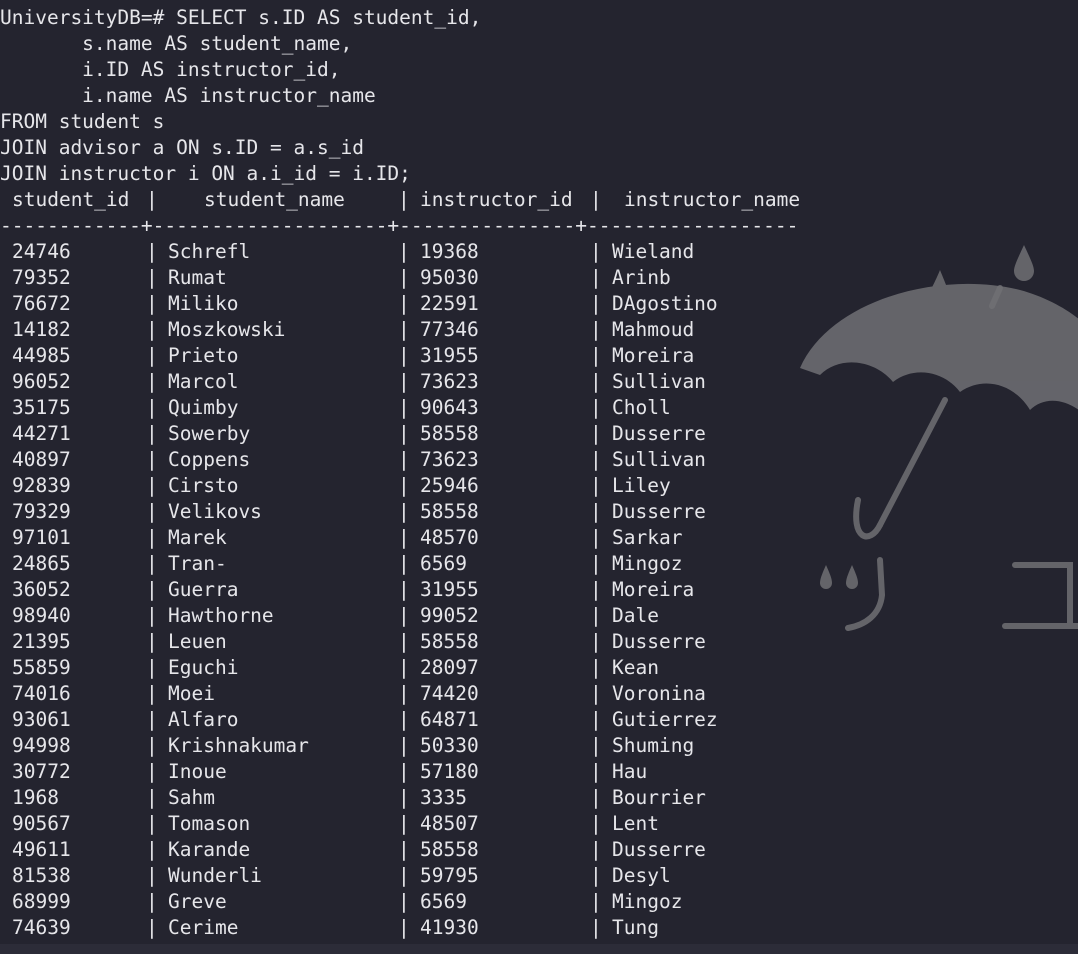 This screenshot has height=954, width=1078. Describe the element at coordinates (539, 356) in the screenshot. I see `table-row: 44985 Prieto 31955 Moreira | | |` at that location.